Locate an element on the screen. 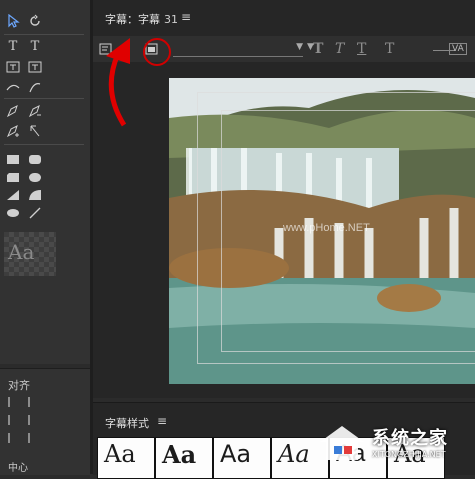 This screenshot has height=479, width=475. italic-button: T is located at coordinates (339, 49).